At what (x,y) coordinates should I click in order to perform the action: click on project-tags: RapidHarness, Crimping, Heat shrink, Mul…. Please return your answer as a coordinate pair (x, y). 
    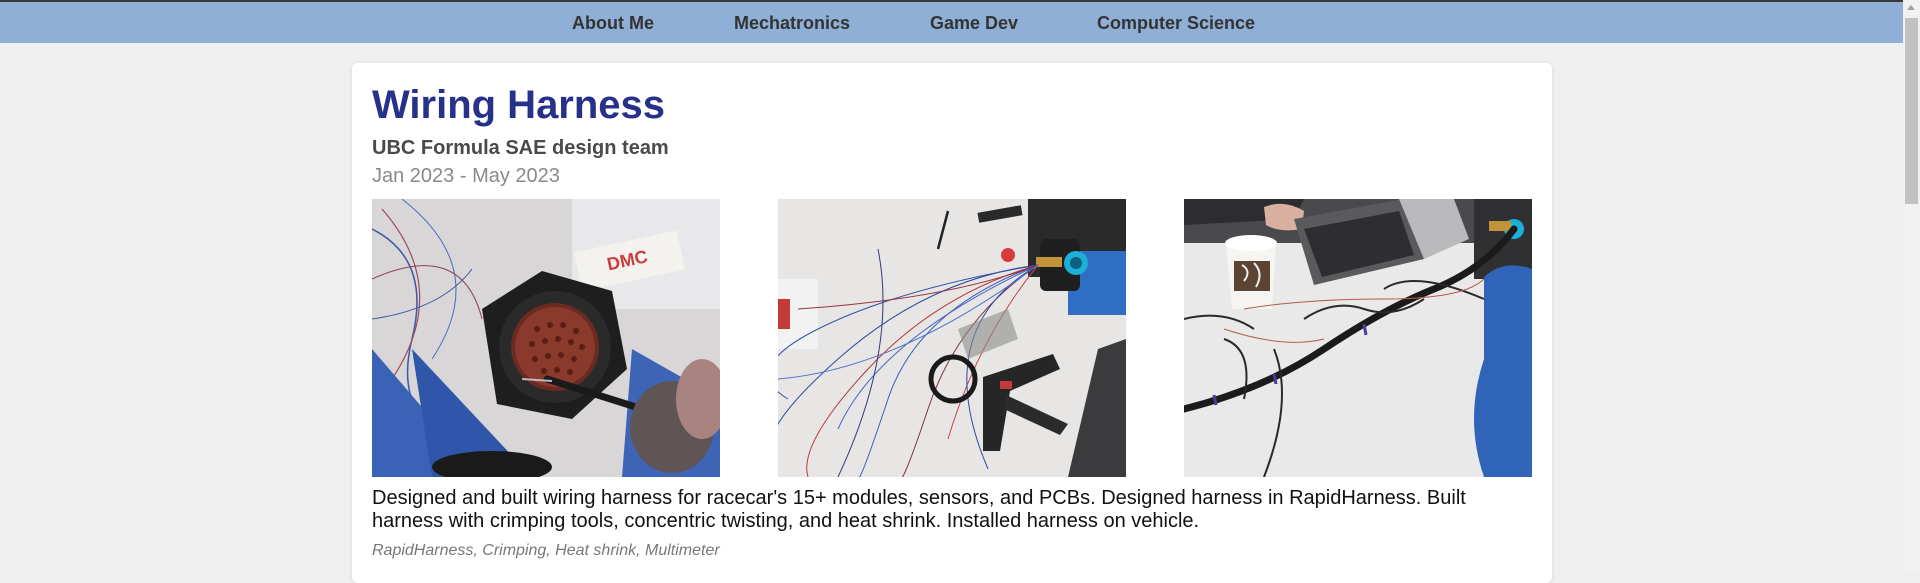
    Looking at the image, I should click on (546, 550).